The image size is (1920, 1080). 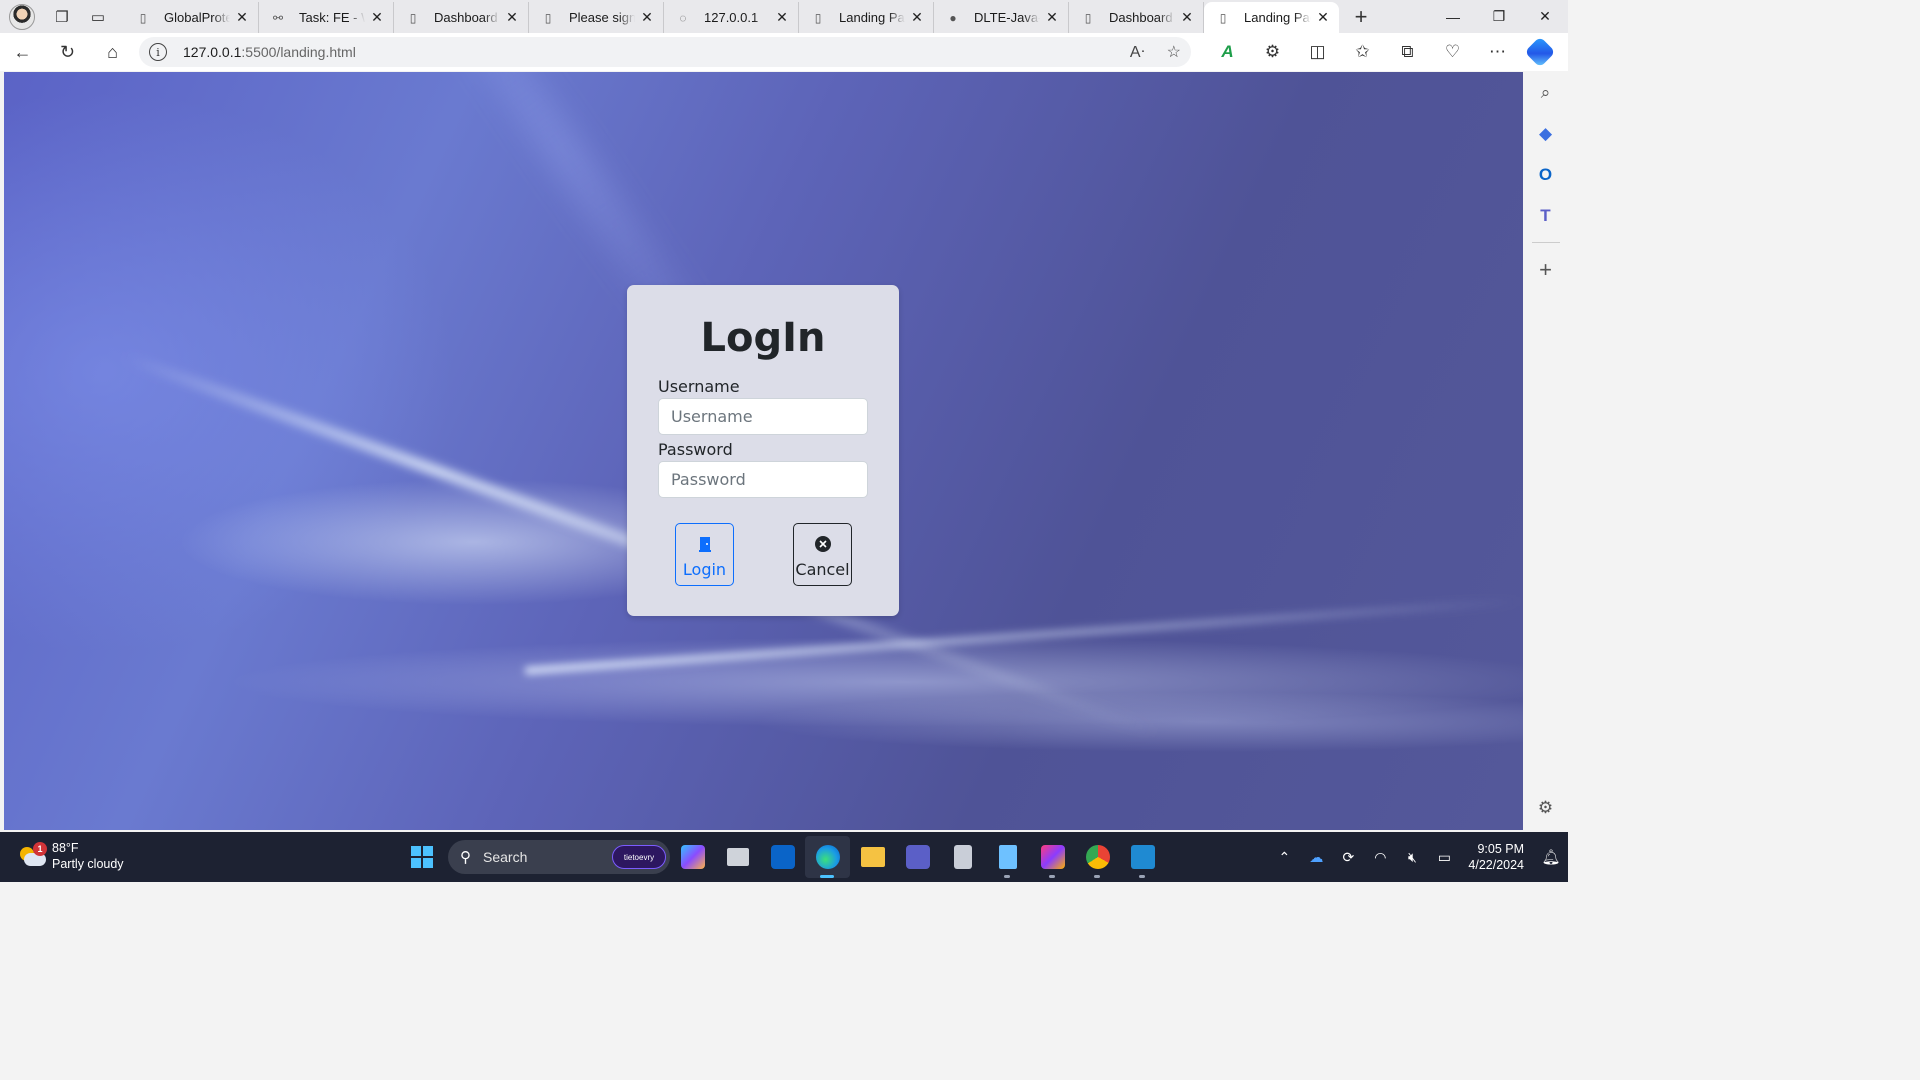 I want to click on cancel-button: Cancel, so click(x=822, y=554).